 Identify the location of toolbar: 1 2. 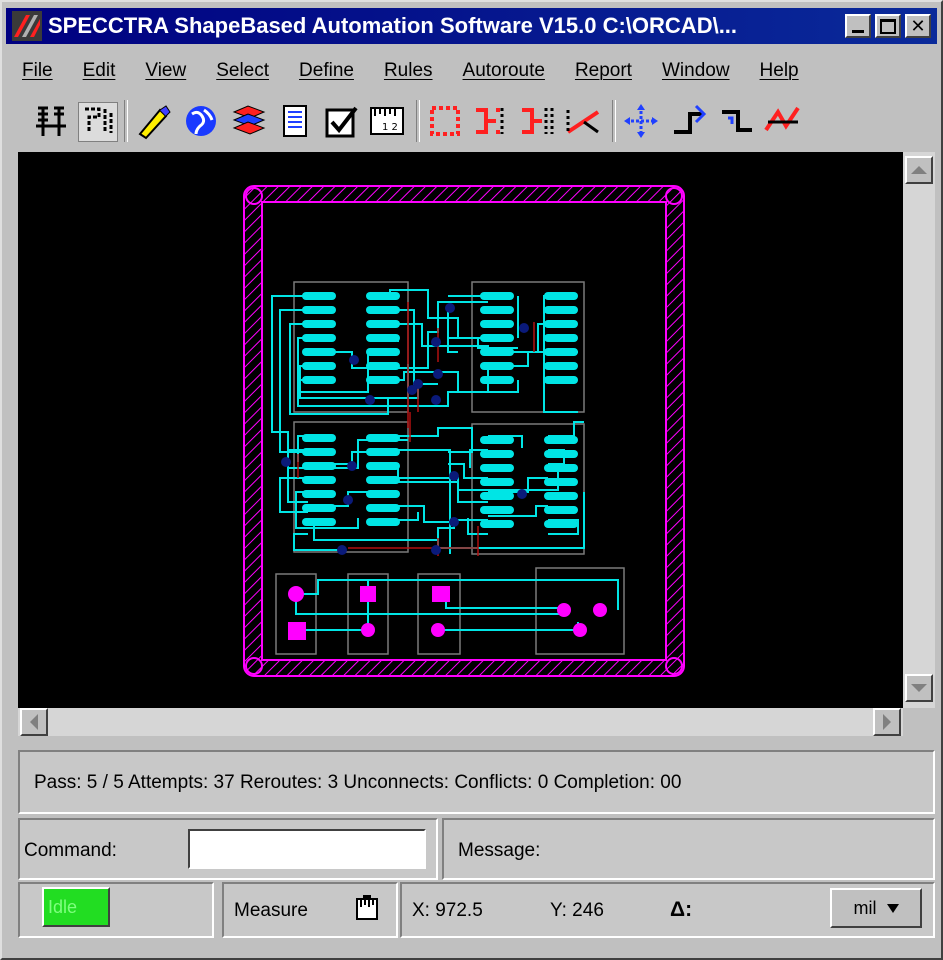
(471, 121).